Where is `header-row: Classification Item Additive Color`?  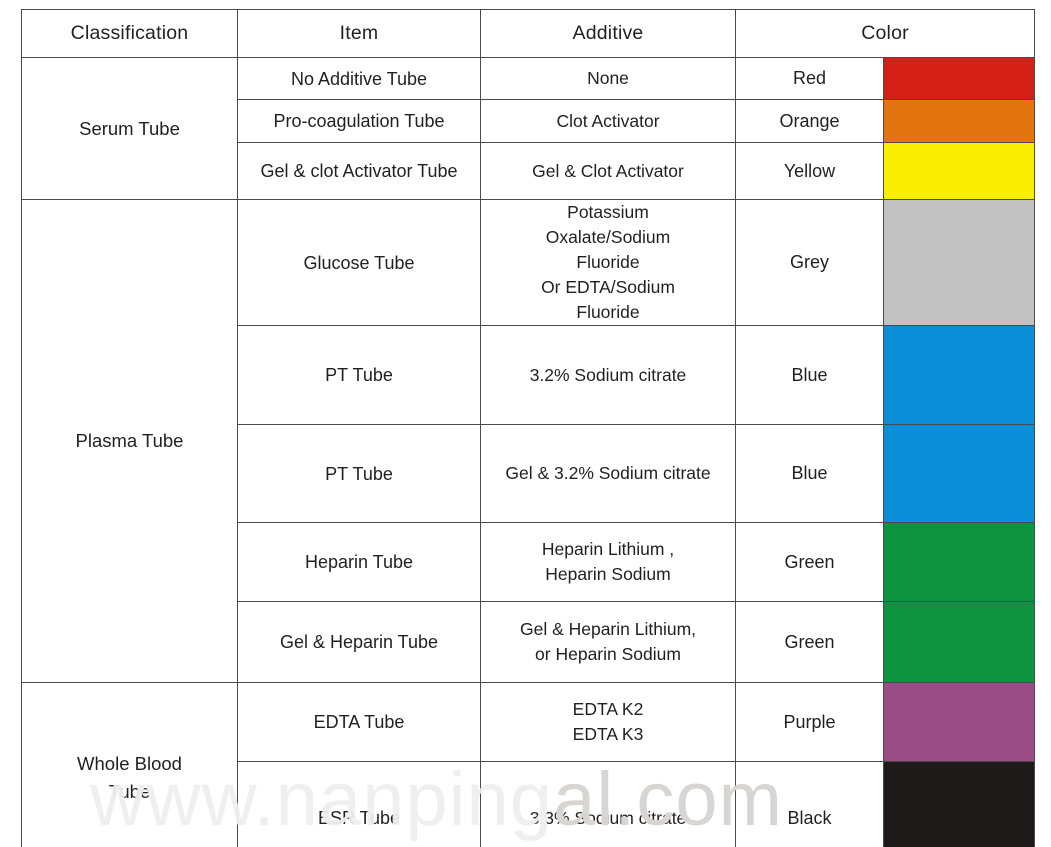
header-row: Classification Item Additive Color is located at coordinates (528, 33).